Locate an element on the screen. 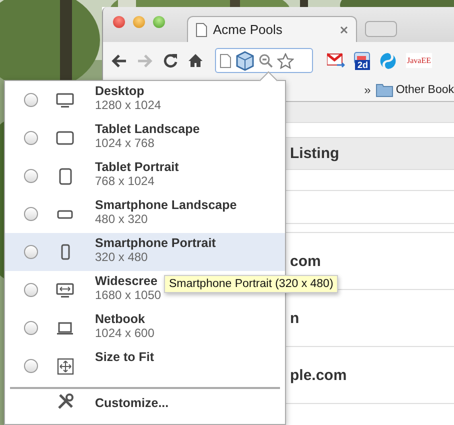 The width and height of the screenshot is (454, 425). listing-text: n is located at coordinates (295, 318).